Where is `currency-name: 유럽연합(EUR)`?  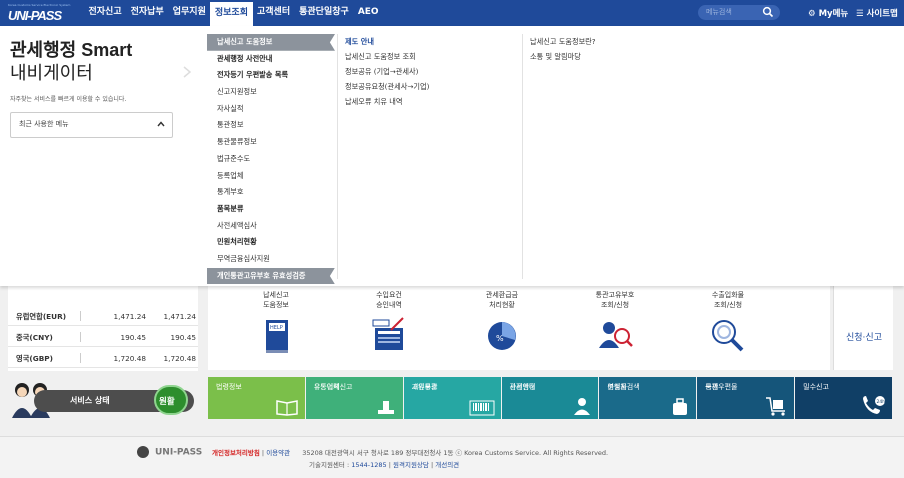
currency-name: 유럽연합(EUR) is located at coordinates (41, 316).